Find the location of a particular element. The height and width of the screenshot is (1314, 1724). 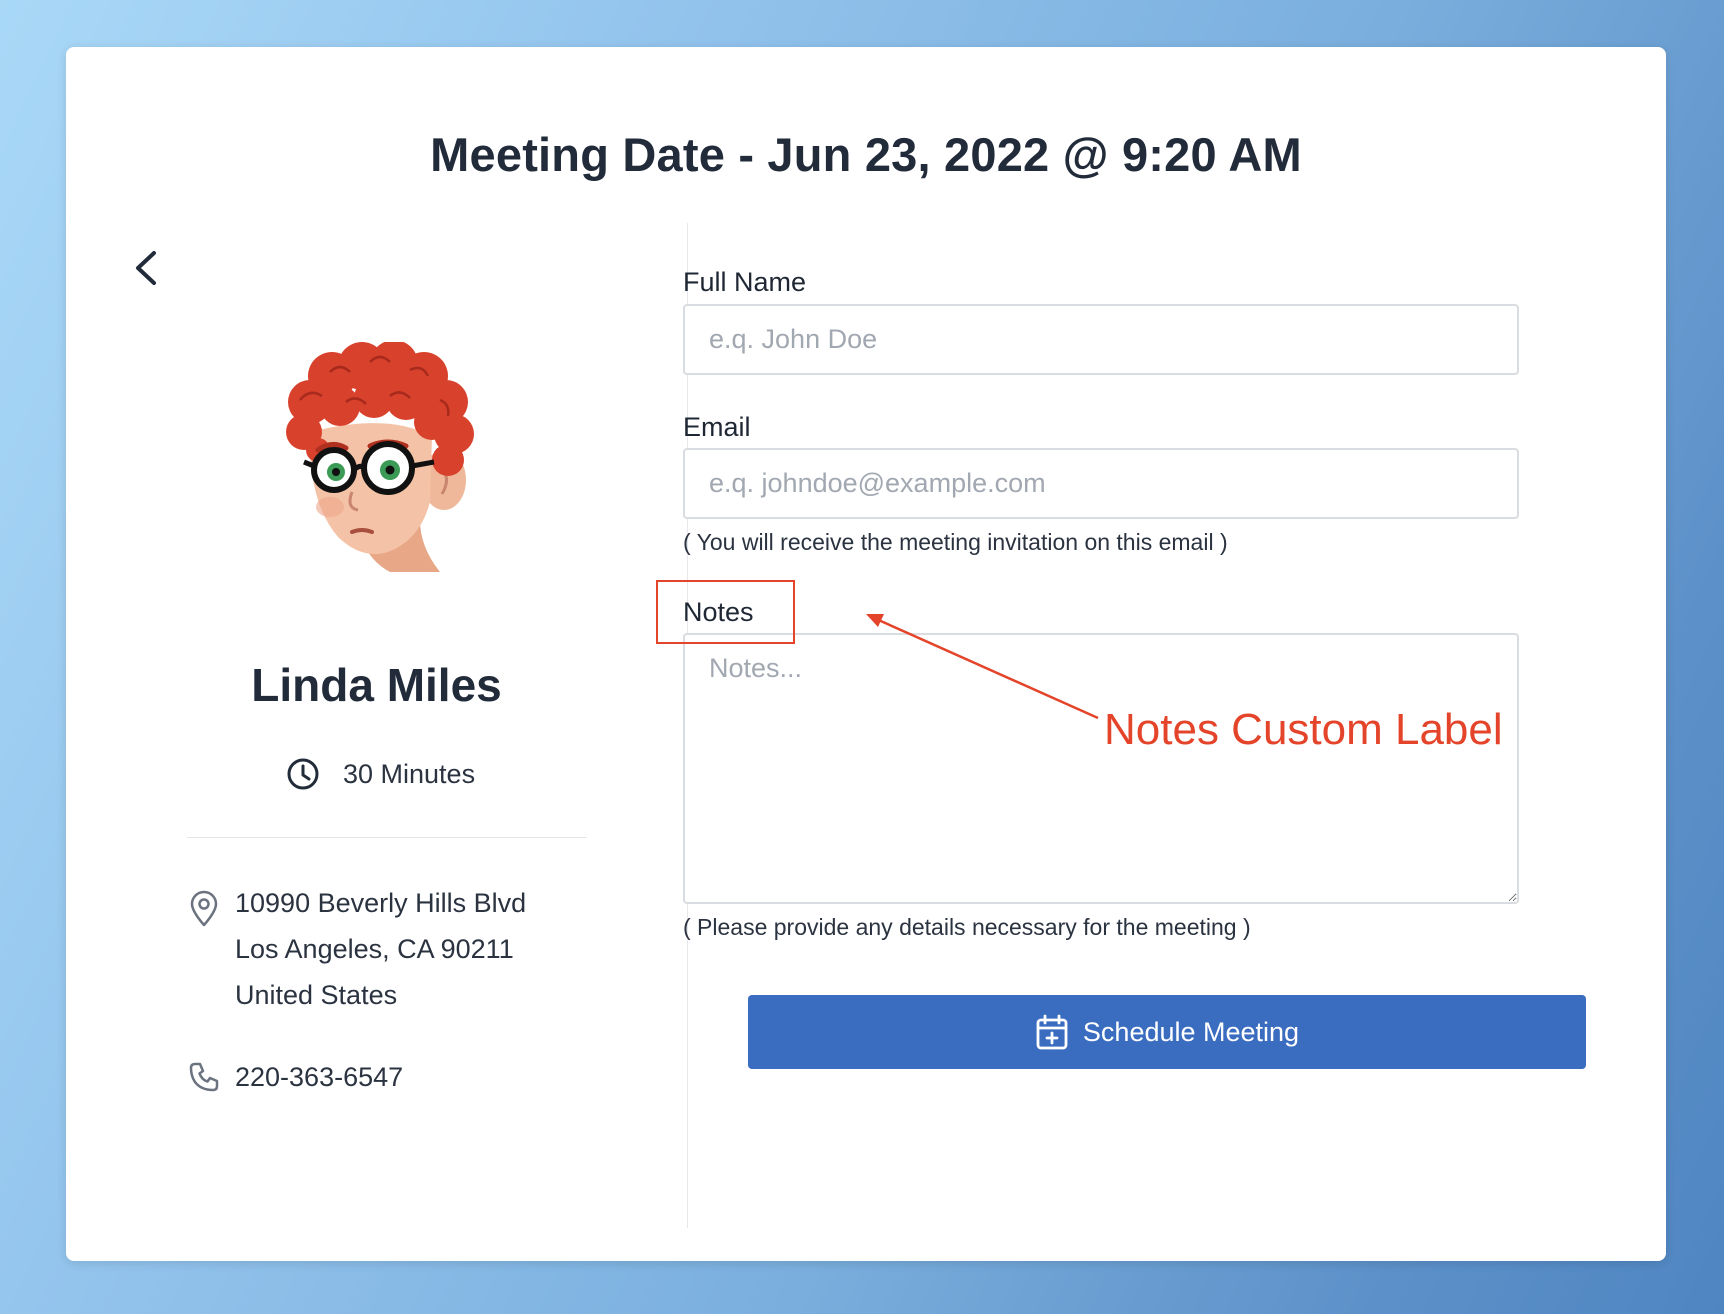

duration-text: 30 Minutes is located at coordinates (409, 773).